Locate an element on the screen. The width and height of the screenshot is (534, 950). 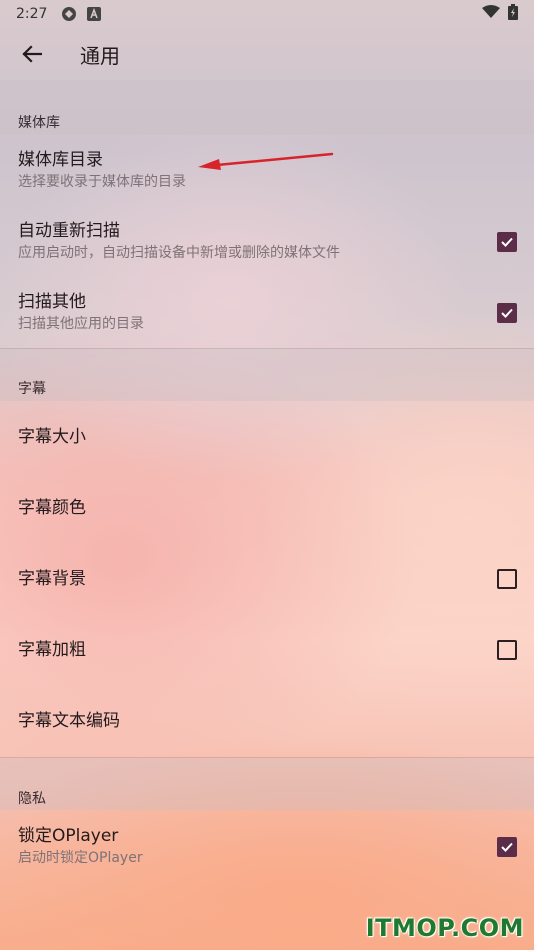
page-title: 通用 is located at coordinates (100, 55).